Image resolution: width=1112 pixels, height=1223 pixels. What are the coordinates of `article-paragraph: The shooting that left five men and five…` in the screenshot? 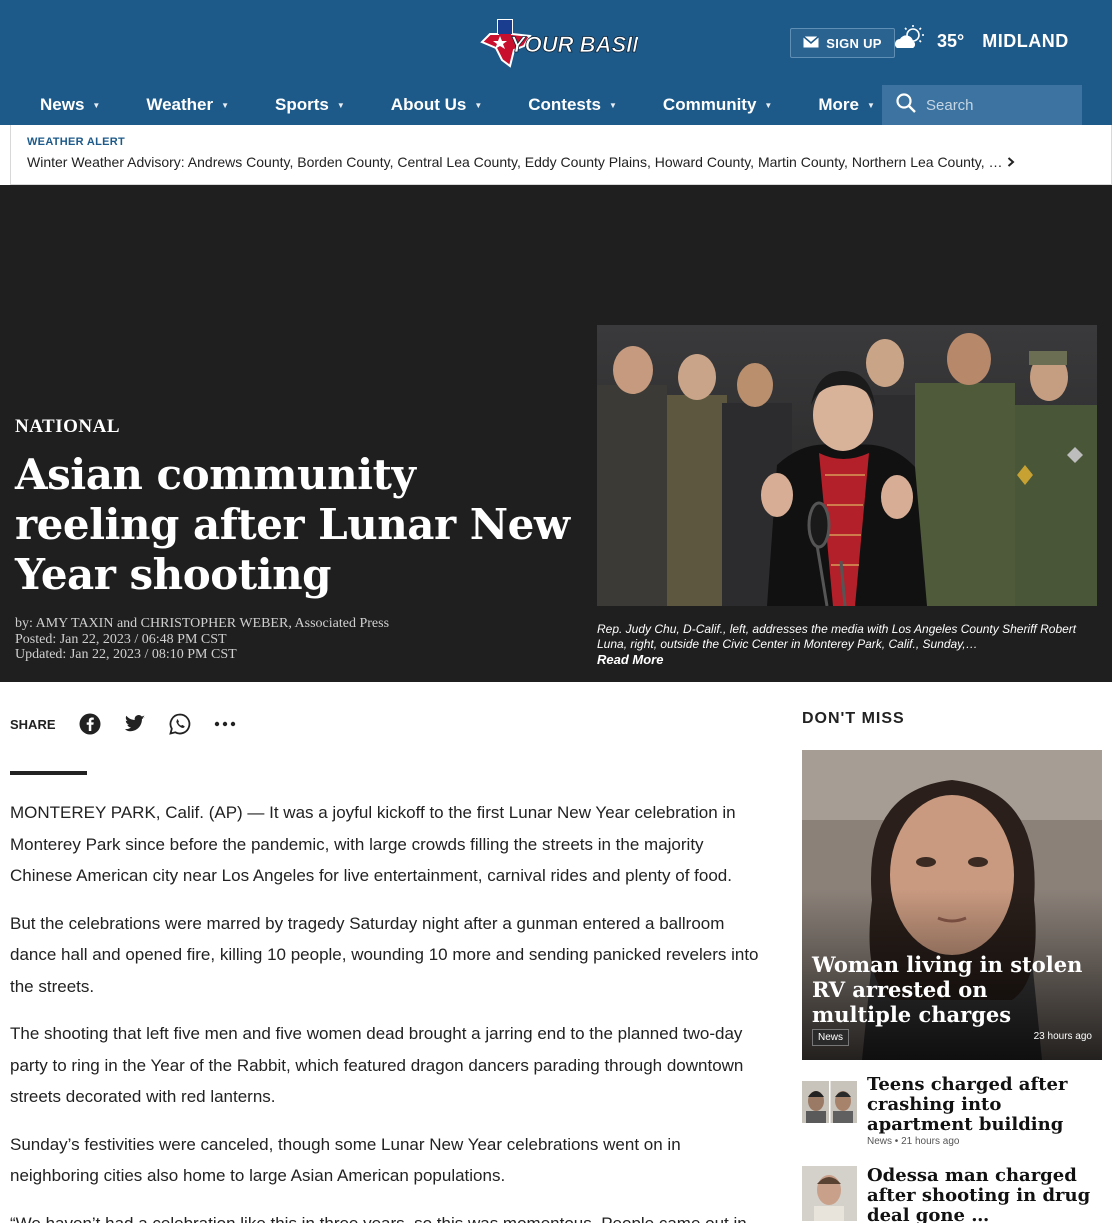 It's located at (377, 1065).